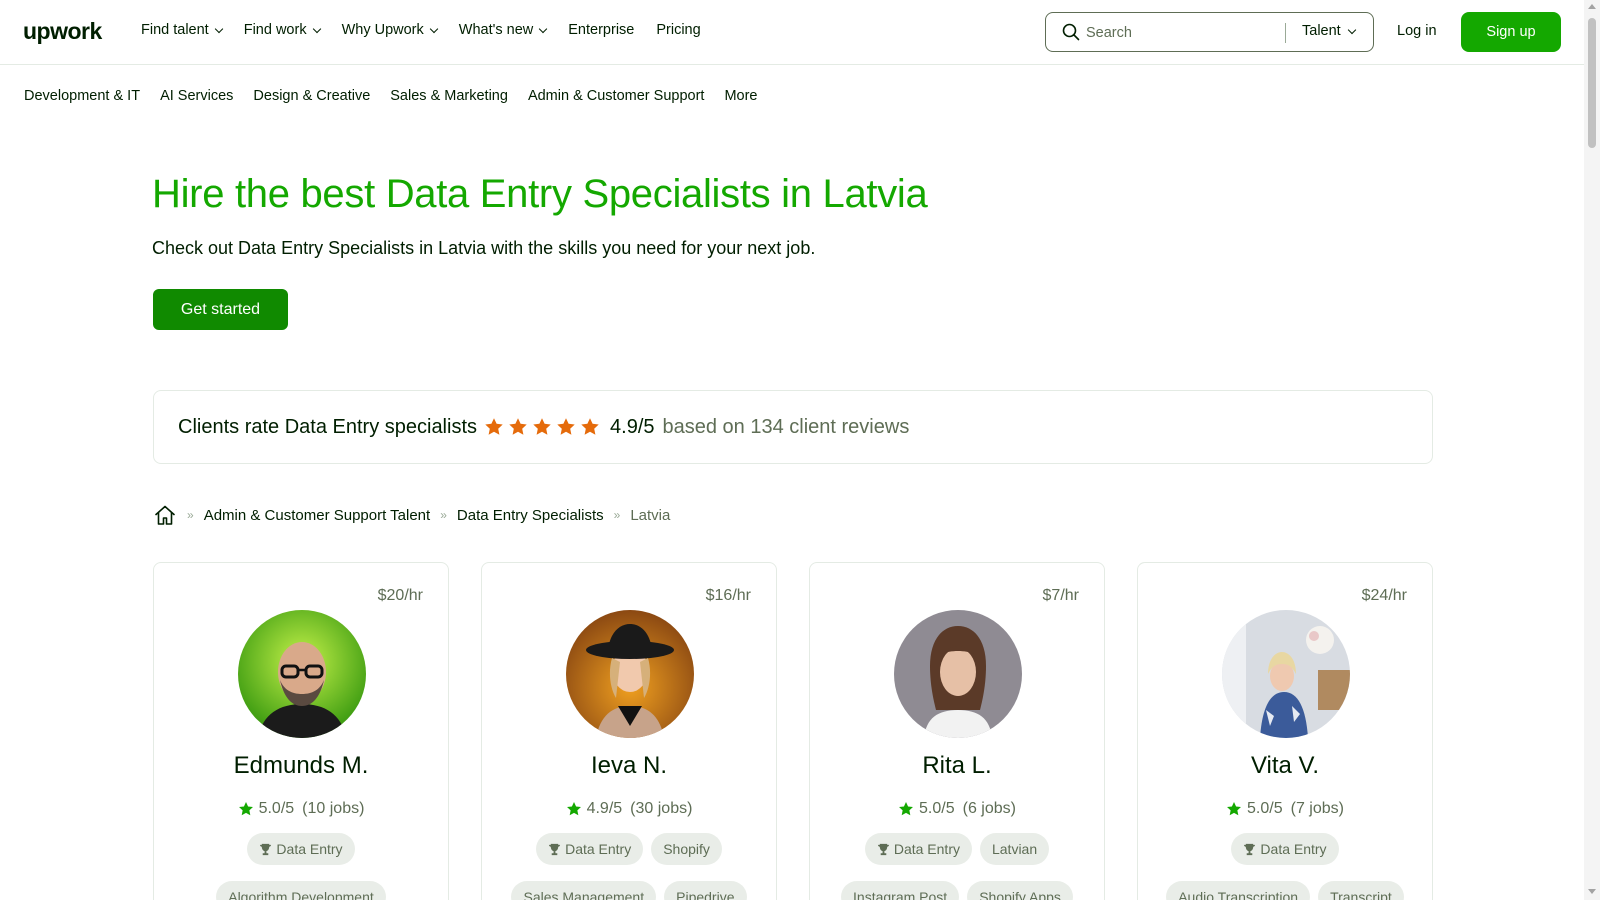 This screenshot has width=1600, height=900. Describe the element at coordinates (661, 808) in the screenshot. I see `jobs-count: (30 jobs)` at that location.